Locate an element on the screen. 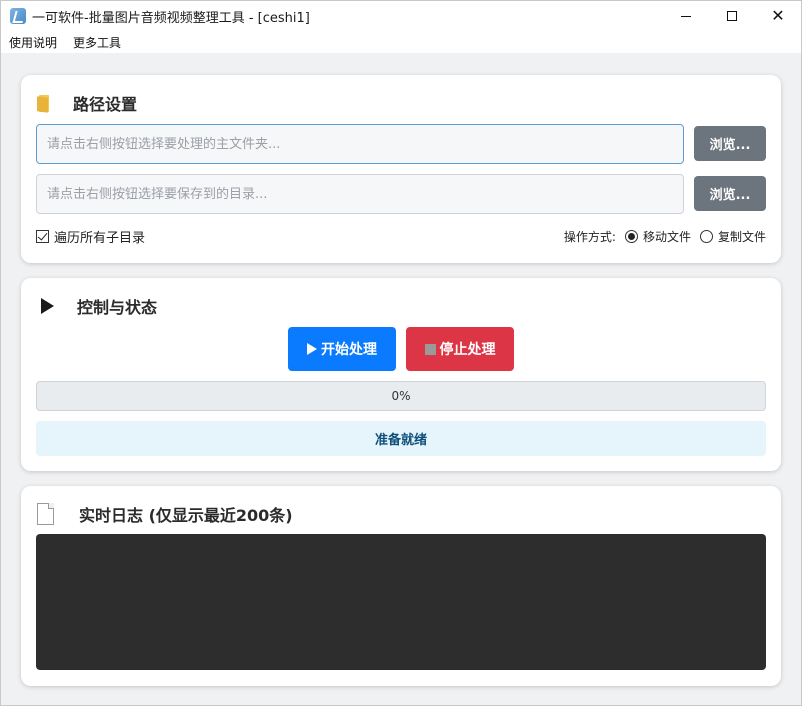  copy-files-label: 复制文件 is located at coordinates (742, 236).